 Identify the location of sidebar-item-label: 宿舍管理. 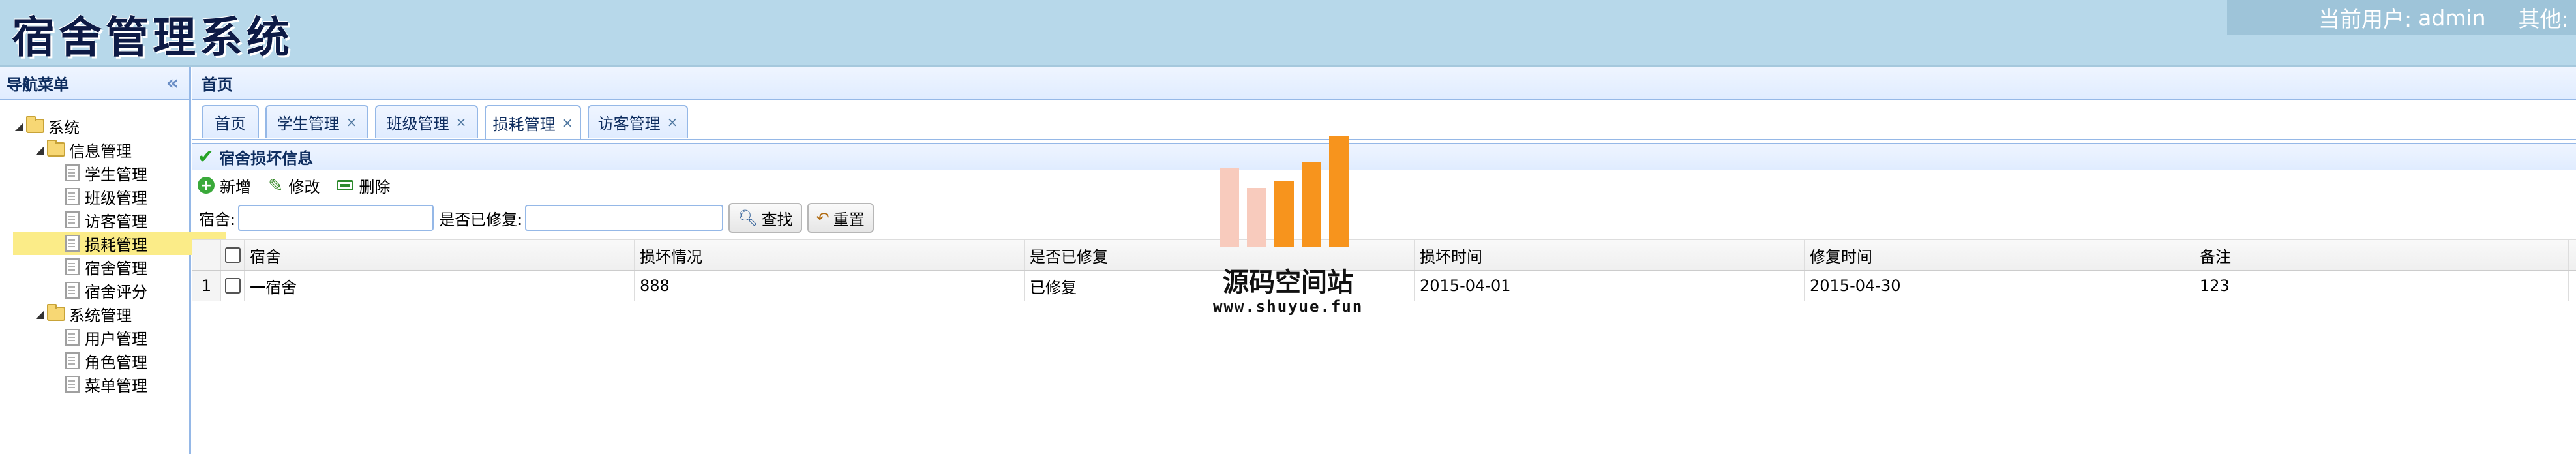
(116, 268).